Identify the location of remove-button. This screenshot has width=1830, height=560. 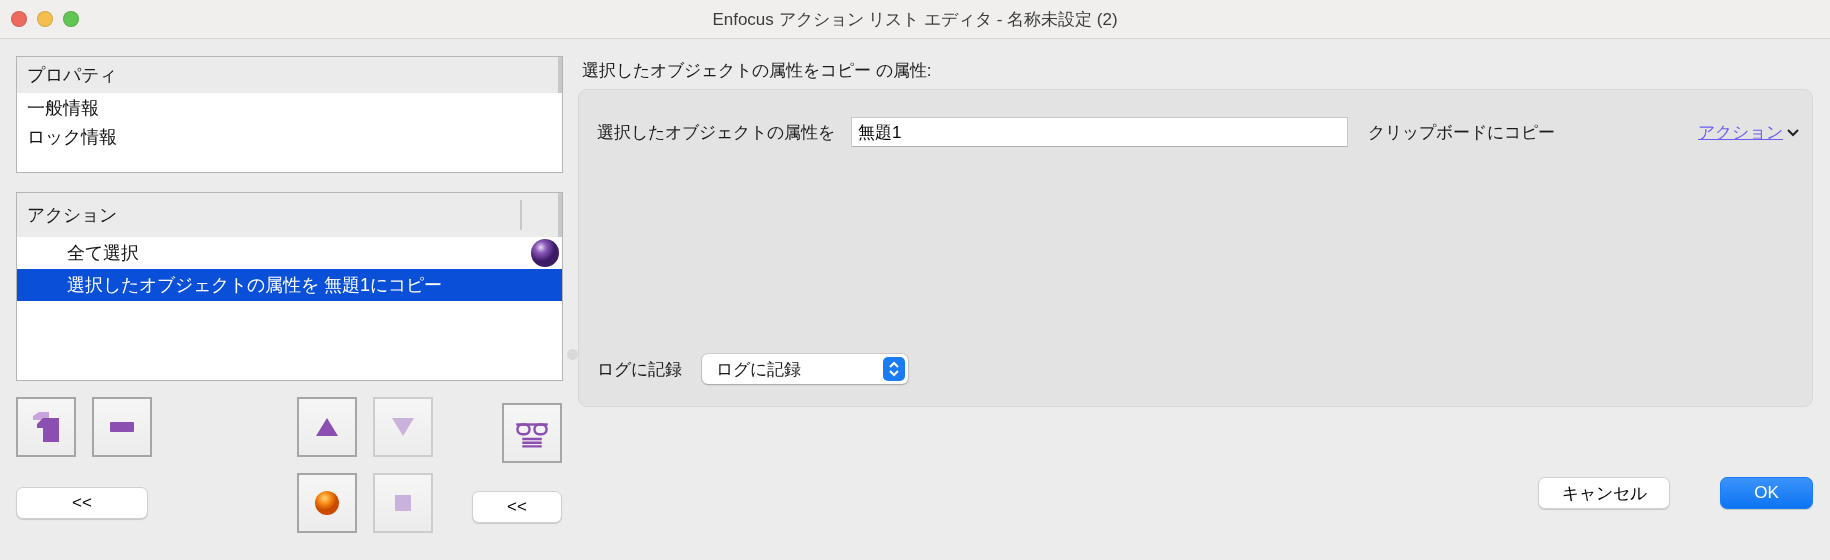
(122, 427).